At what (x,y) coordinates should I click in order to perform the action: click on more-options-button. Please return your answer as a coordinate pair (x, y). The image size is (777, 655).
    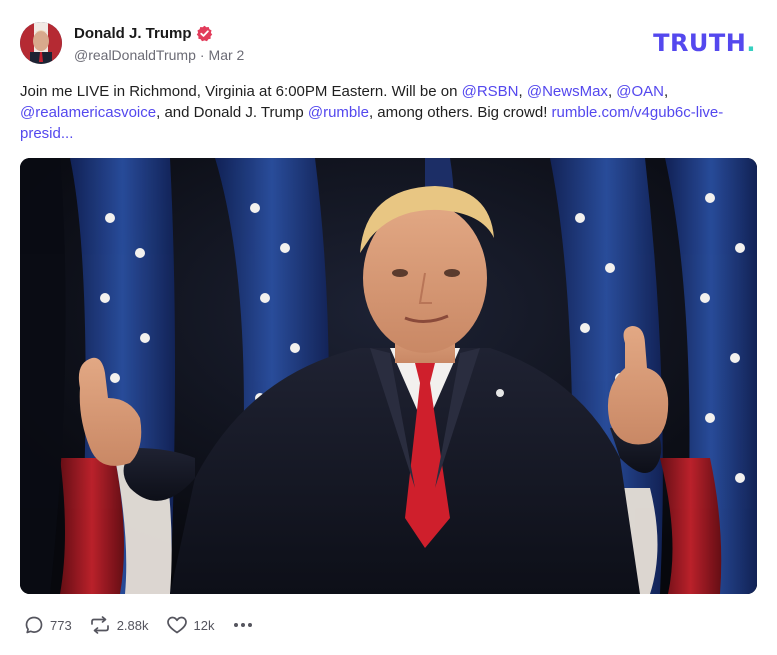
    Looking at the image, I should click on (243, 625).